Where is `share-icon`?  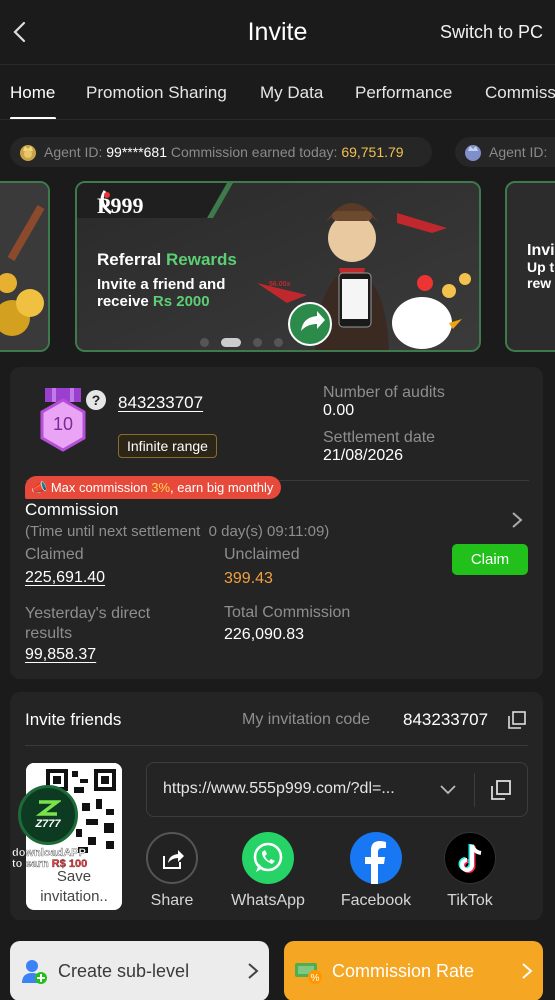
share-icon is located at coordinates (173, 859).